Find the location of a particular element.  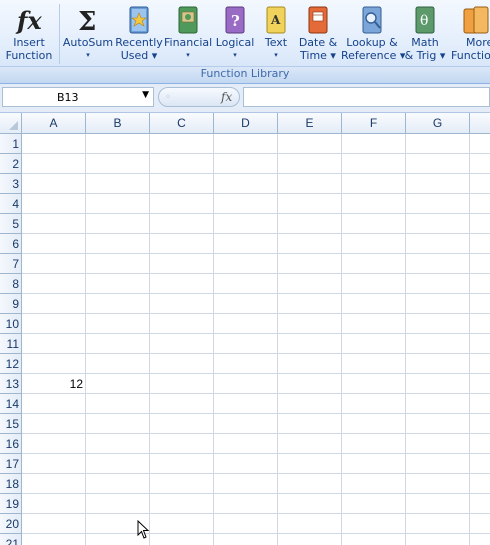

logical-button: ? Logical ▾ is located at coordinates (235, 34).